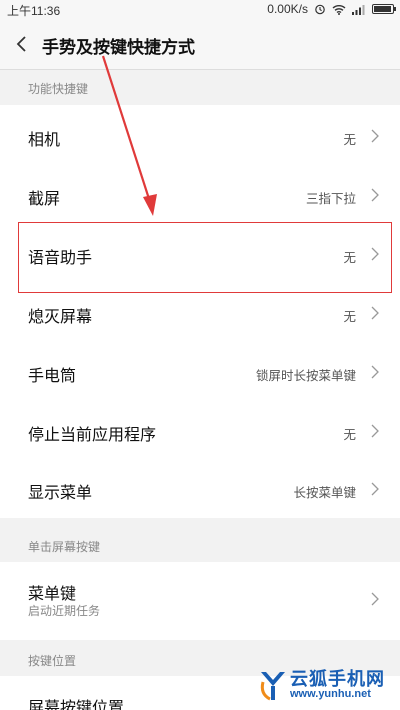  What do you see at coordinates (60, 258) in the screenshot?
I see `row-label: 语音助手` at bounding box center [60, 258].